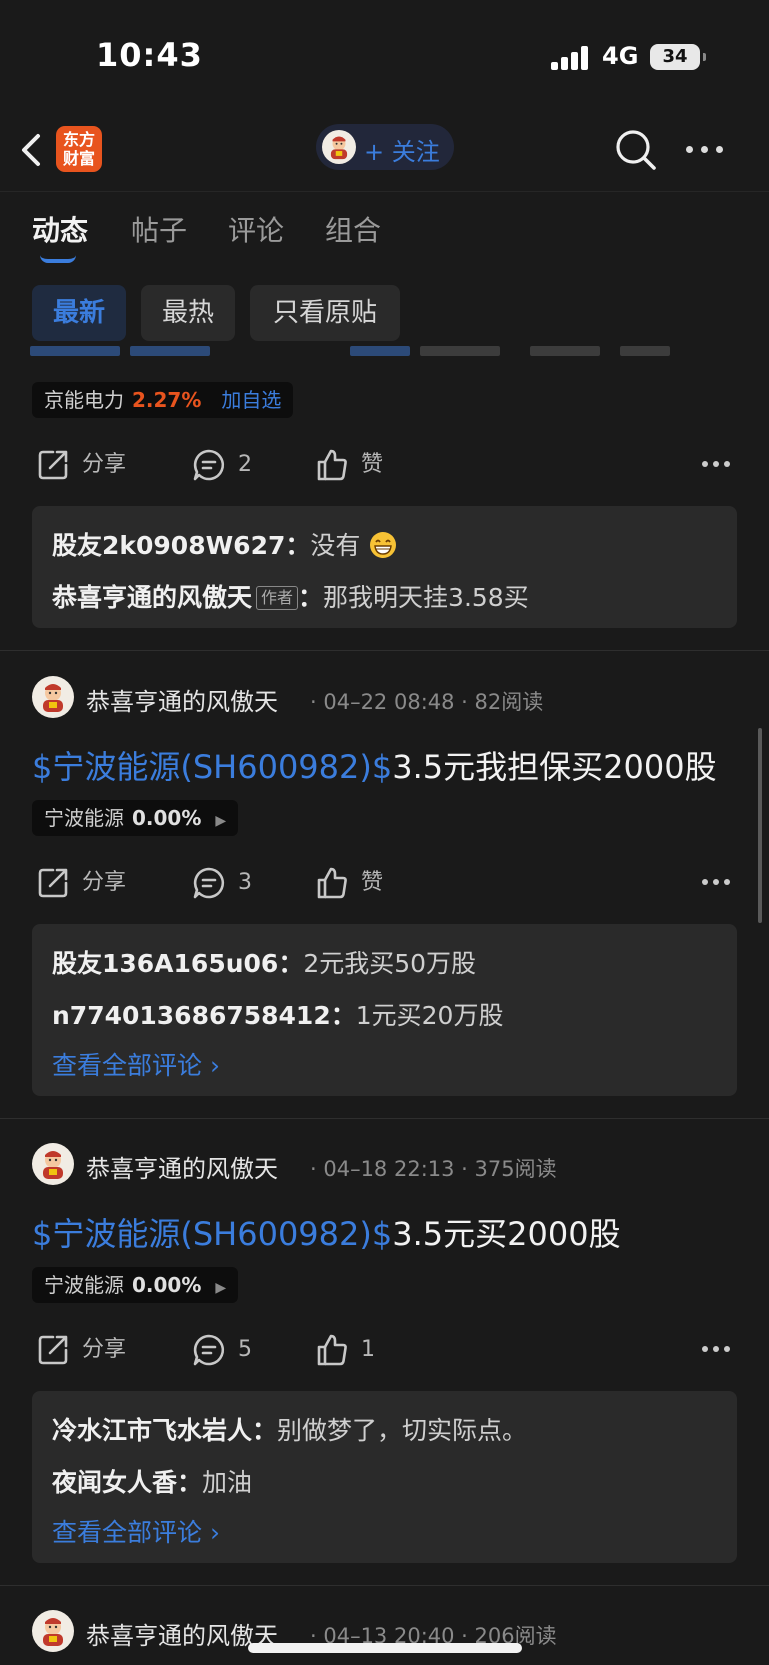 The image size is (769, 1665). Describe the element at coordinates (402, 152) in the screenshot. I see `follow-label: + 关注` at that location.